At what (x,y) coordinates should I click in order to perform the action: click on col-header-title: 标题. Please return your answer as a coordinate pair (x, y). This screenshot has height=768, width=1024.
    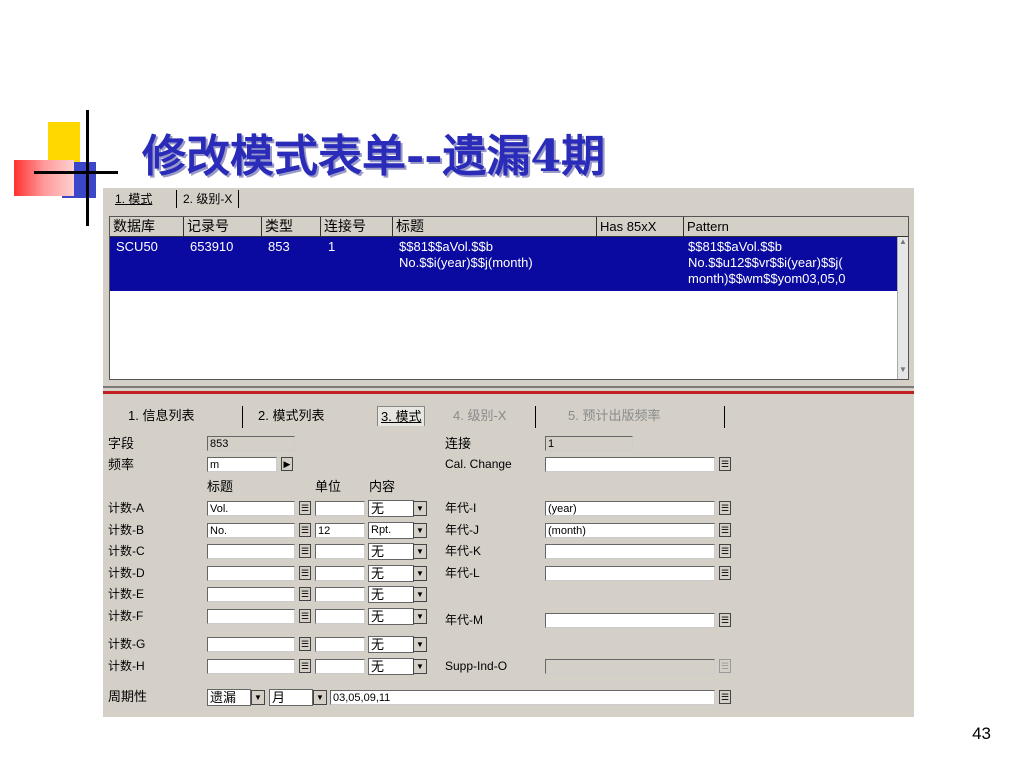
    Looking at the image, I should click on (495, 226).